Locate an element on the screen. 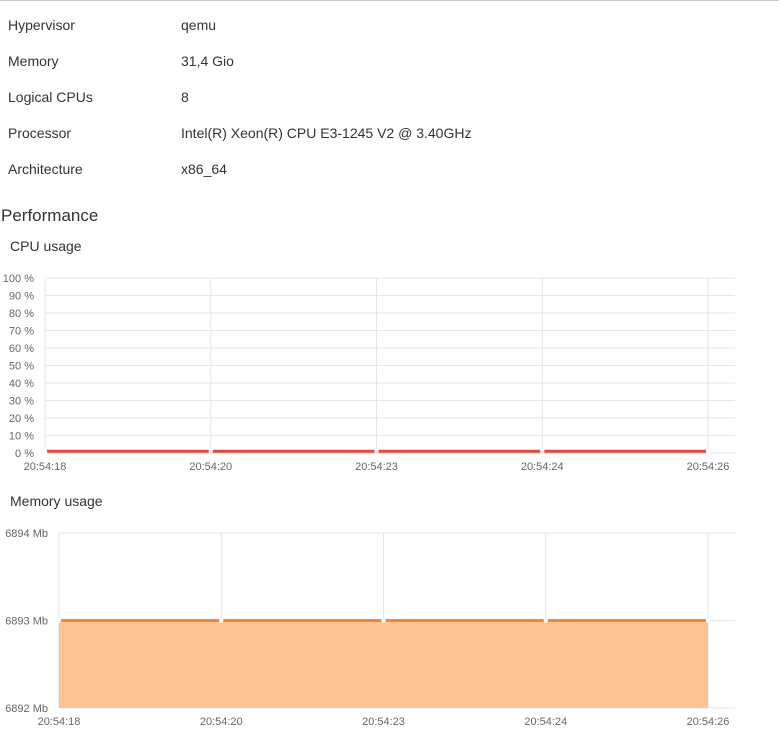 The height and width of the screenshot is (737, 779). cpu-chart-title: CPU usage is located at coordinates (46, 246).